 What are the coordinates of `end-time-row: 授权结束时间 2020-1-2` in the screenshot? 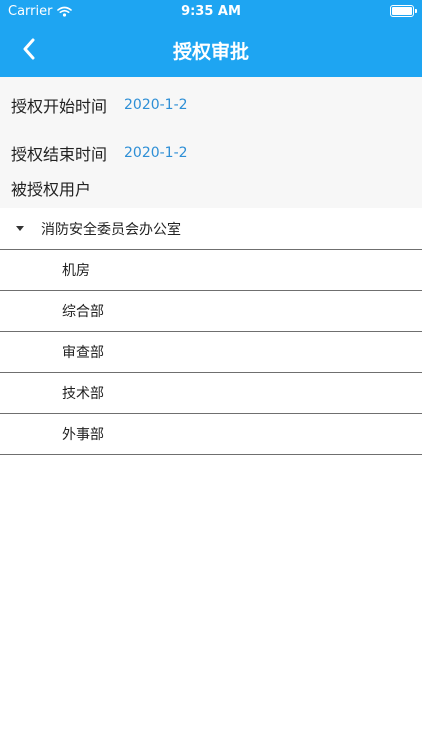 It's located at (99, 153).